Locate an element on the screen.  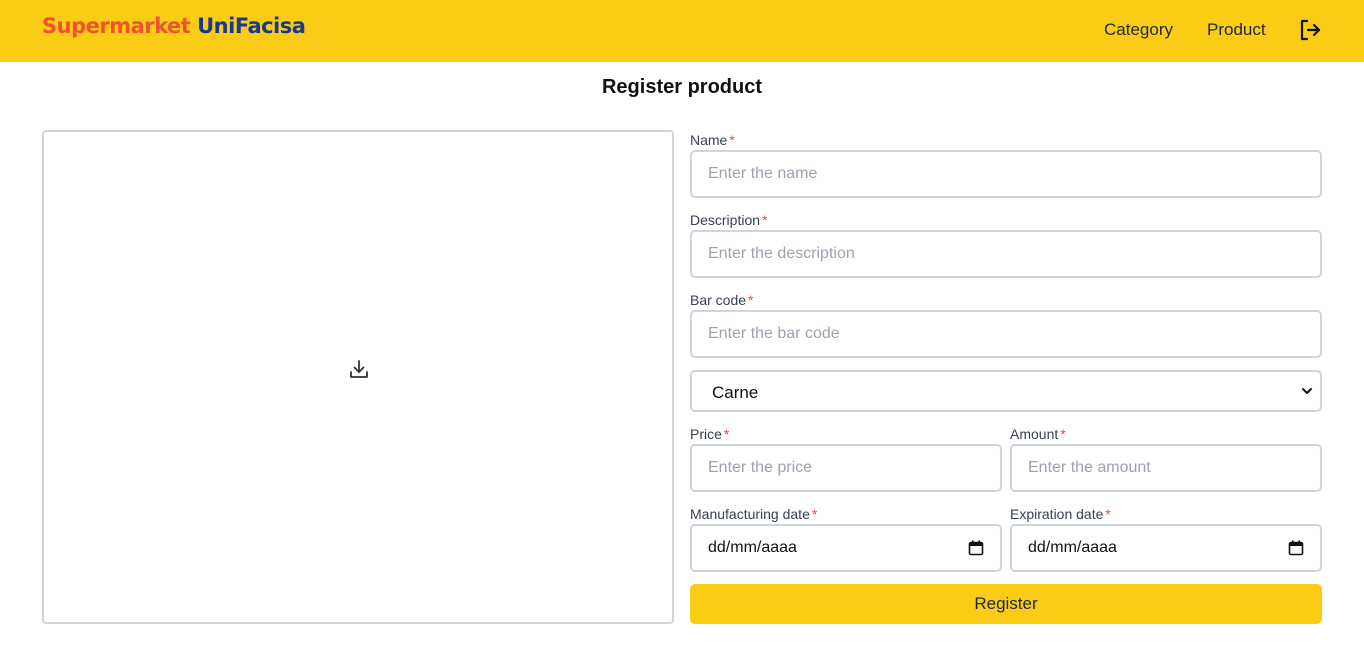
logout-icon is located at coordinates (1310, 30).